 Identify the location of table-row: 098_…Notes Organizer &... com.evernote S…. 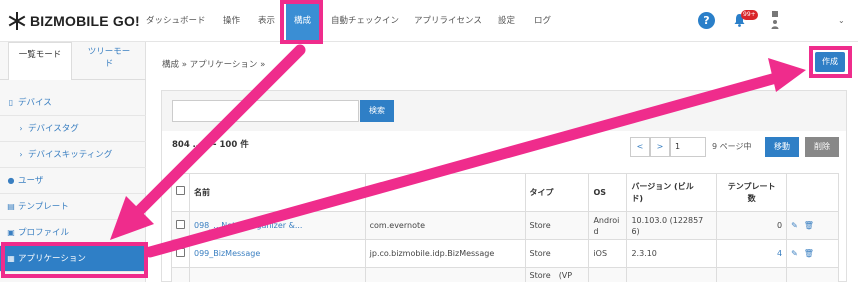
(505, 225).